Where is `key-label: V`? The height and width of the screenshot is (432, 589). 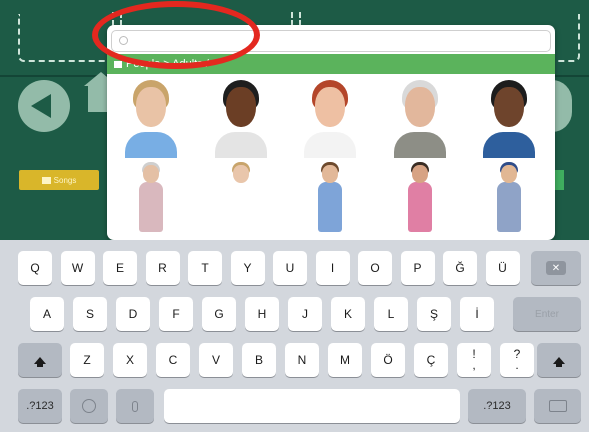
key-label: V is located at coordinates (215, 359).